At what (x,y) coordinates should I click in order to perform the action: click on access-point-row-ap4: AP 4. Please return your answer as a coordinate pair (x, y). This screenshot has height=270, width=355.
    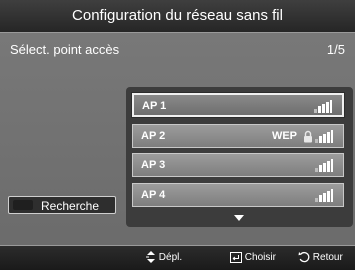
    Looking at the image, I should click on (238, 195).